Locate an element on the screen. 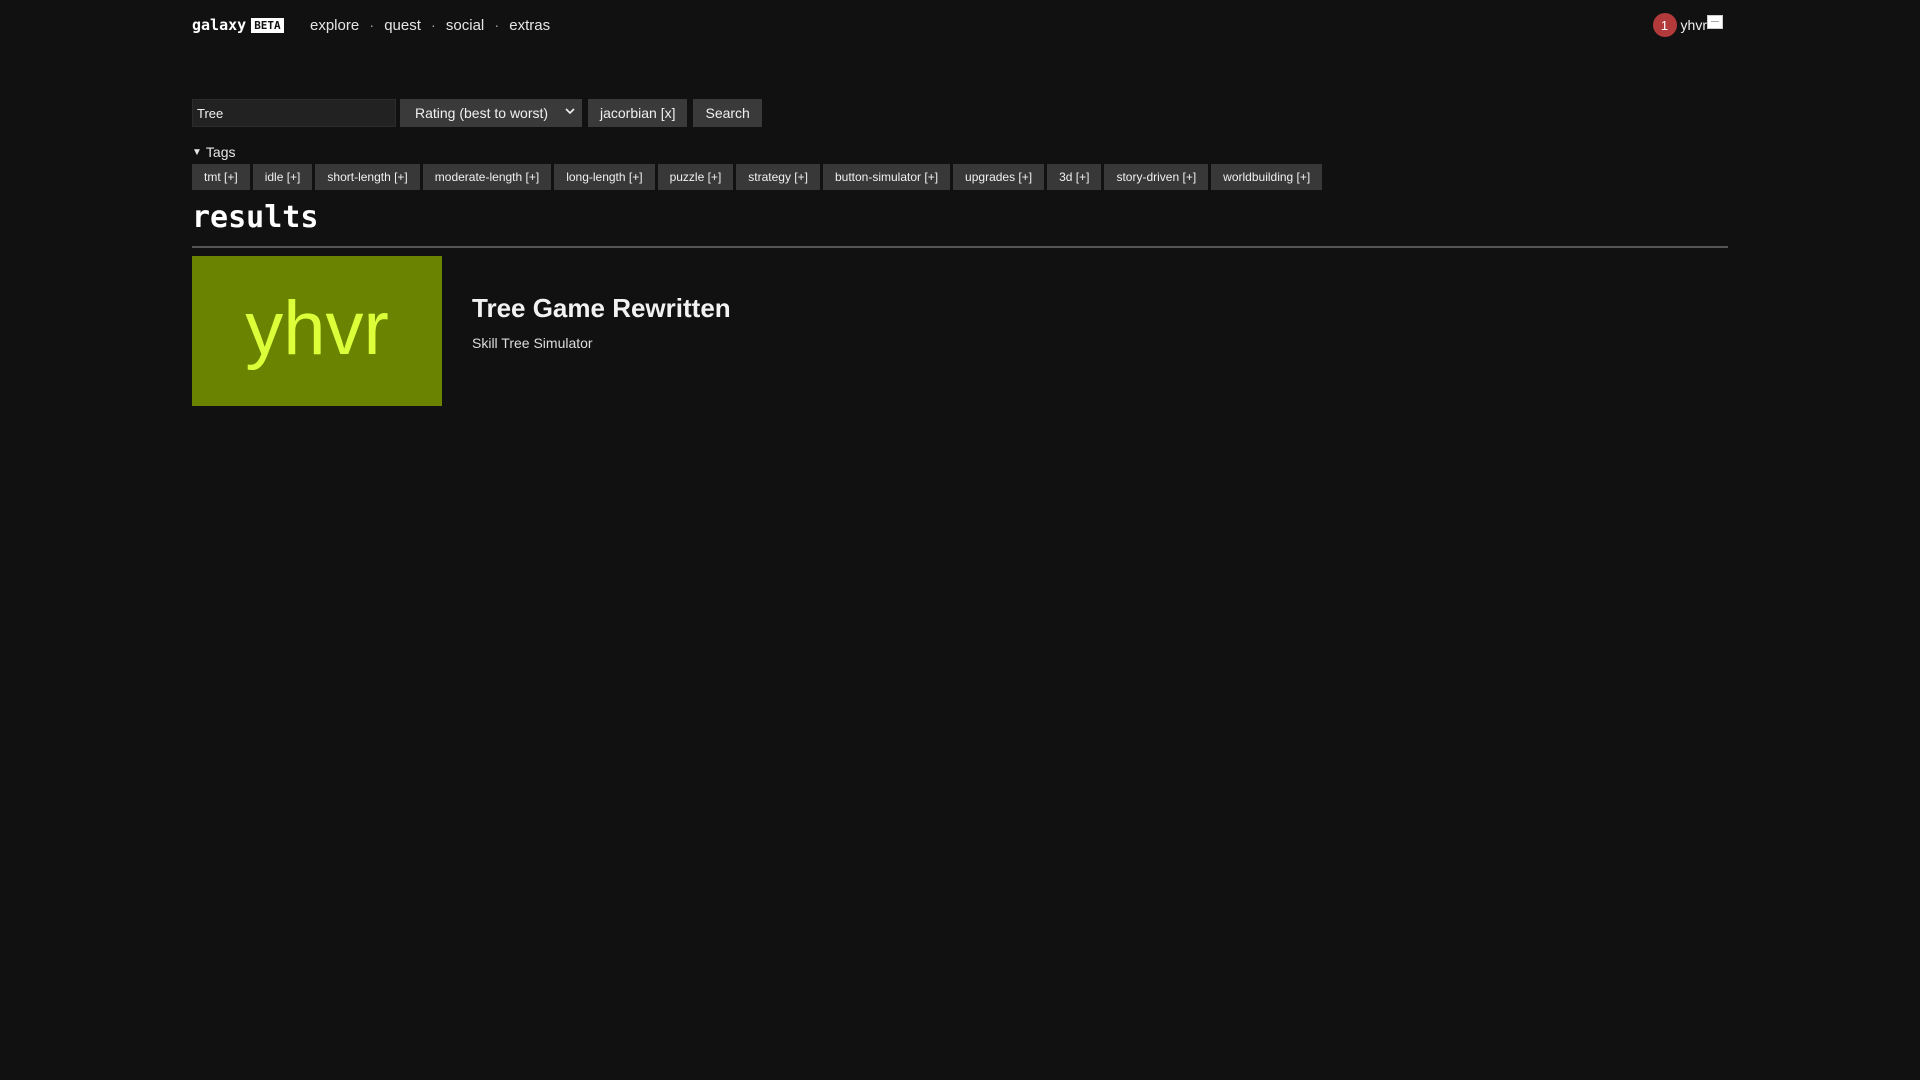 The image size is (1920, 1080). tag-button: idle [+] is located at coordinates (282, 177).